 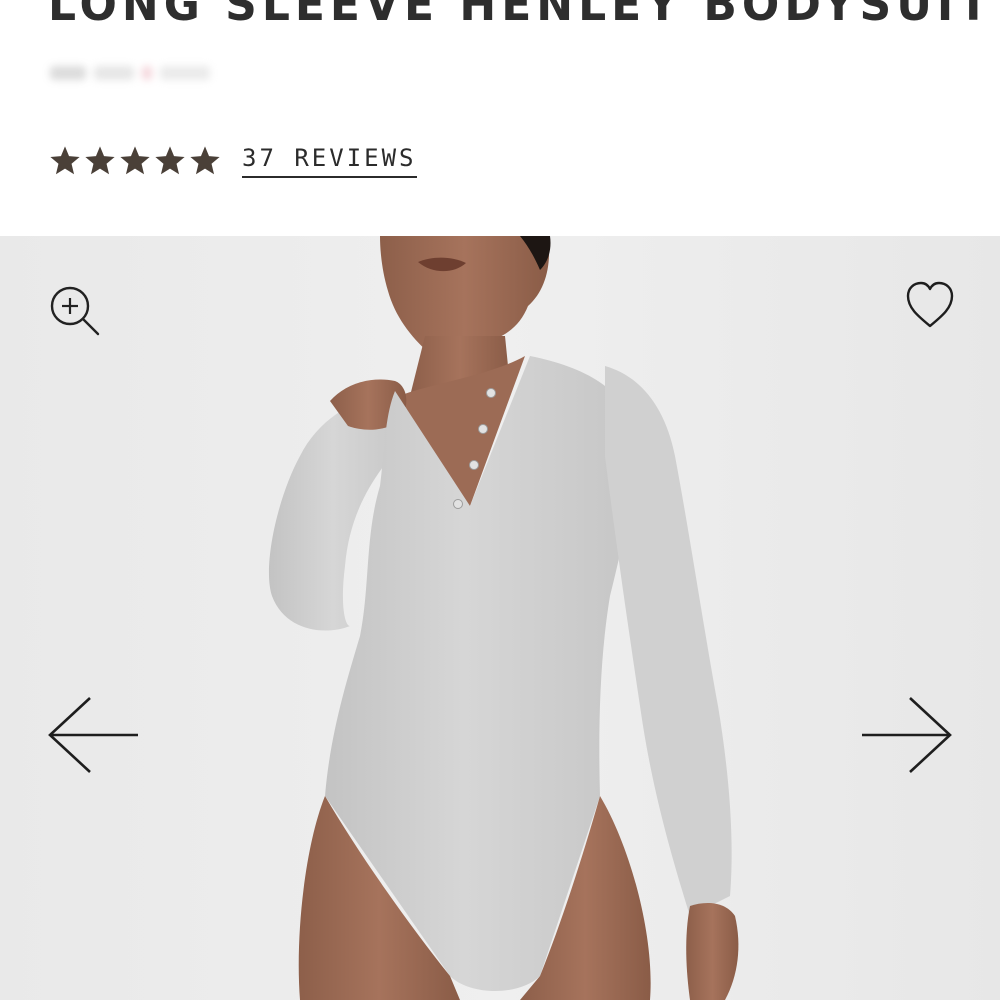 What do you see at coordinates (94, 735) in the screenshot?
I see `arrow-left-icon` at bounding box center [94, 735].